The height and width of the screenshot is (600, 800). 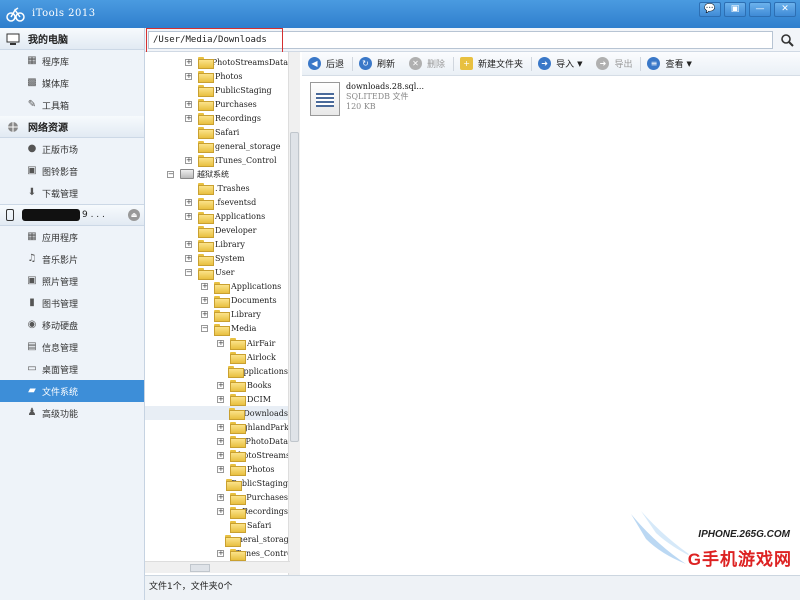 I want to click on sidebar-item-desktop: ▭ 桌面管理, so click(x=72, y=369).